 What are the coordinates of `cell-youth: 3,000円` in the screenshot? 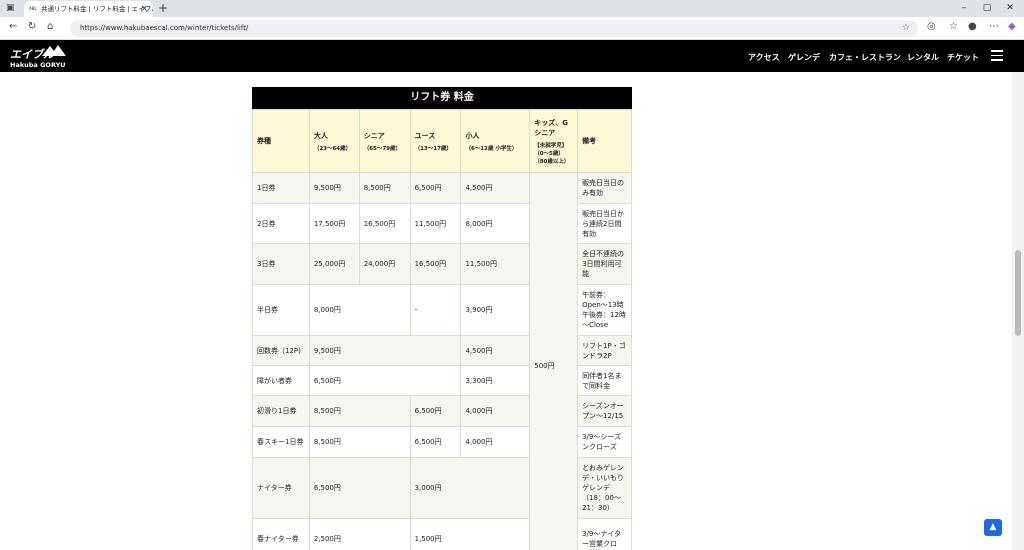 It's located at (470, 488).